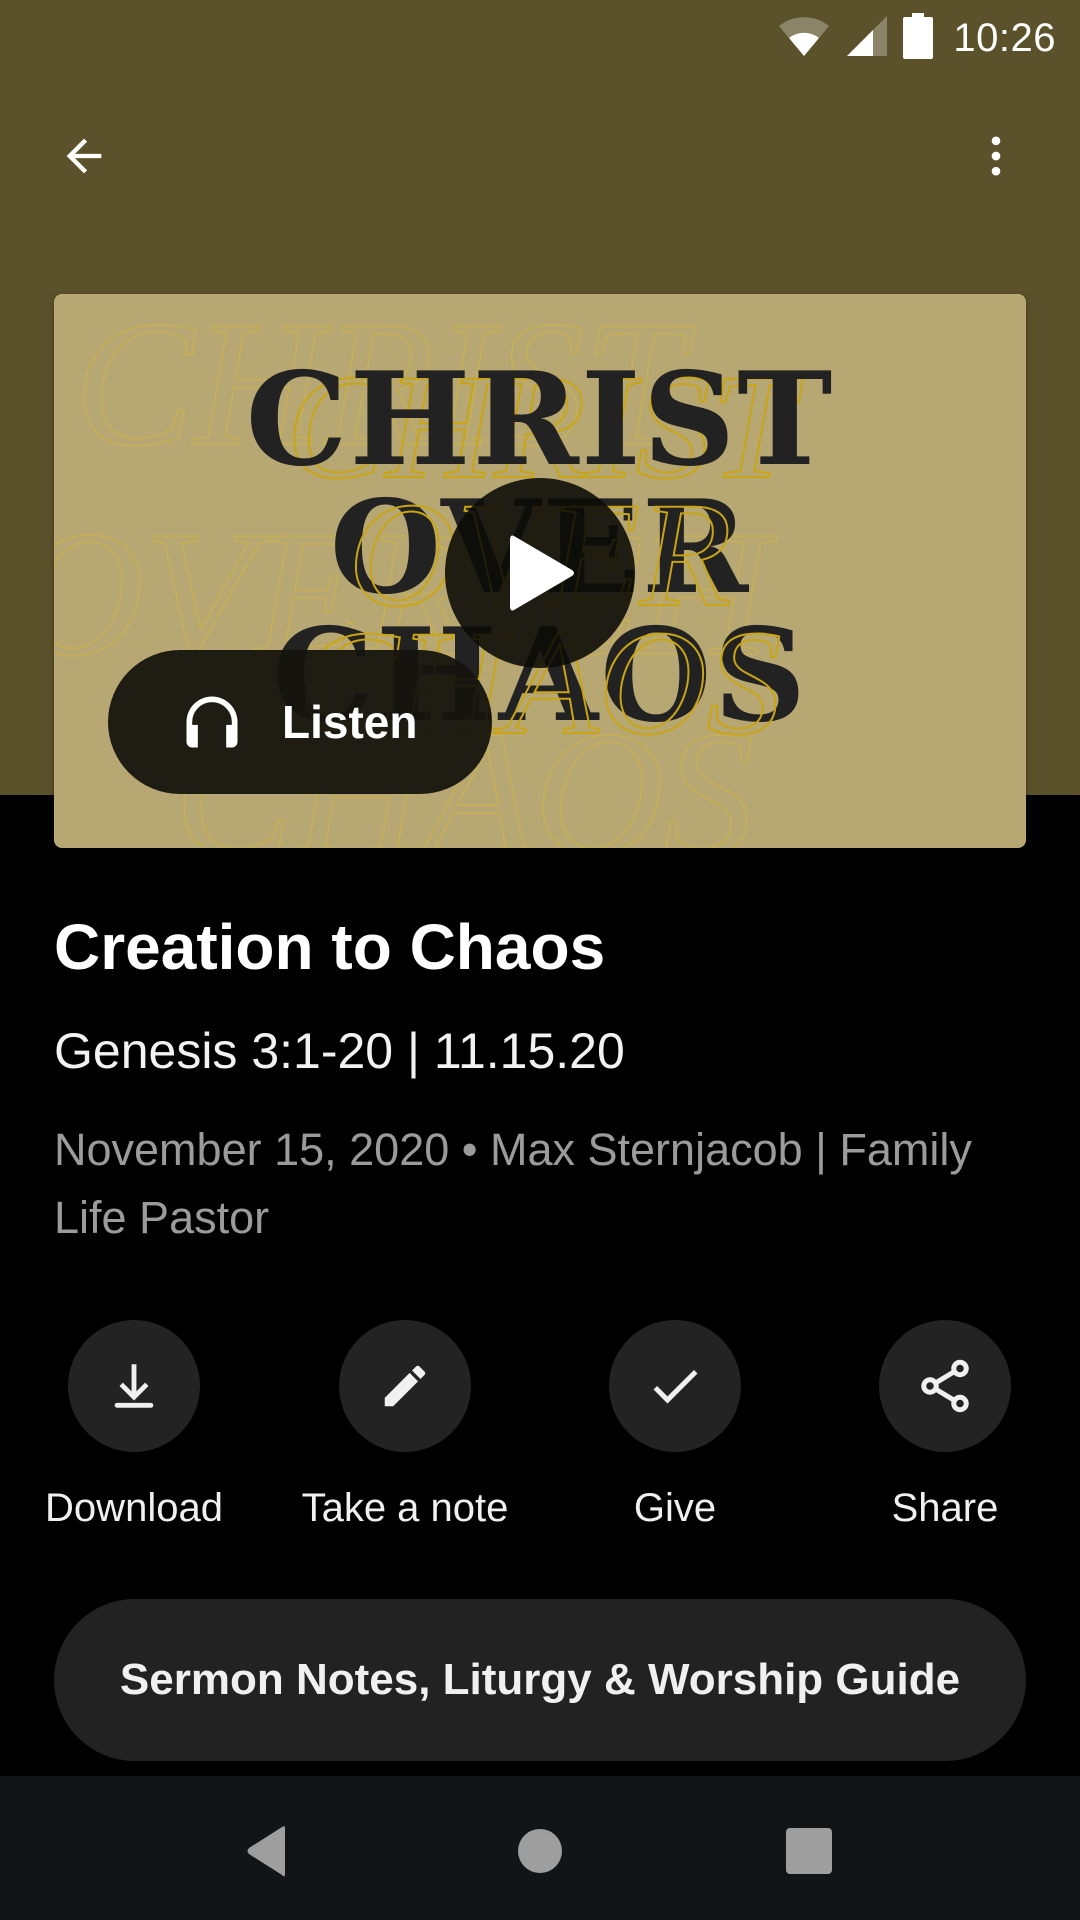 This screenshot has height=1920, width=1080. I want to click on wifi-icon, so click(804, 38).